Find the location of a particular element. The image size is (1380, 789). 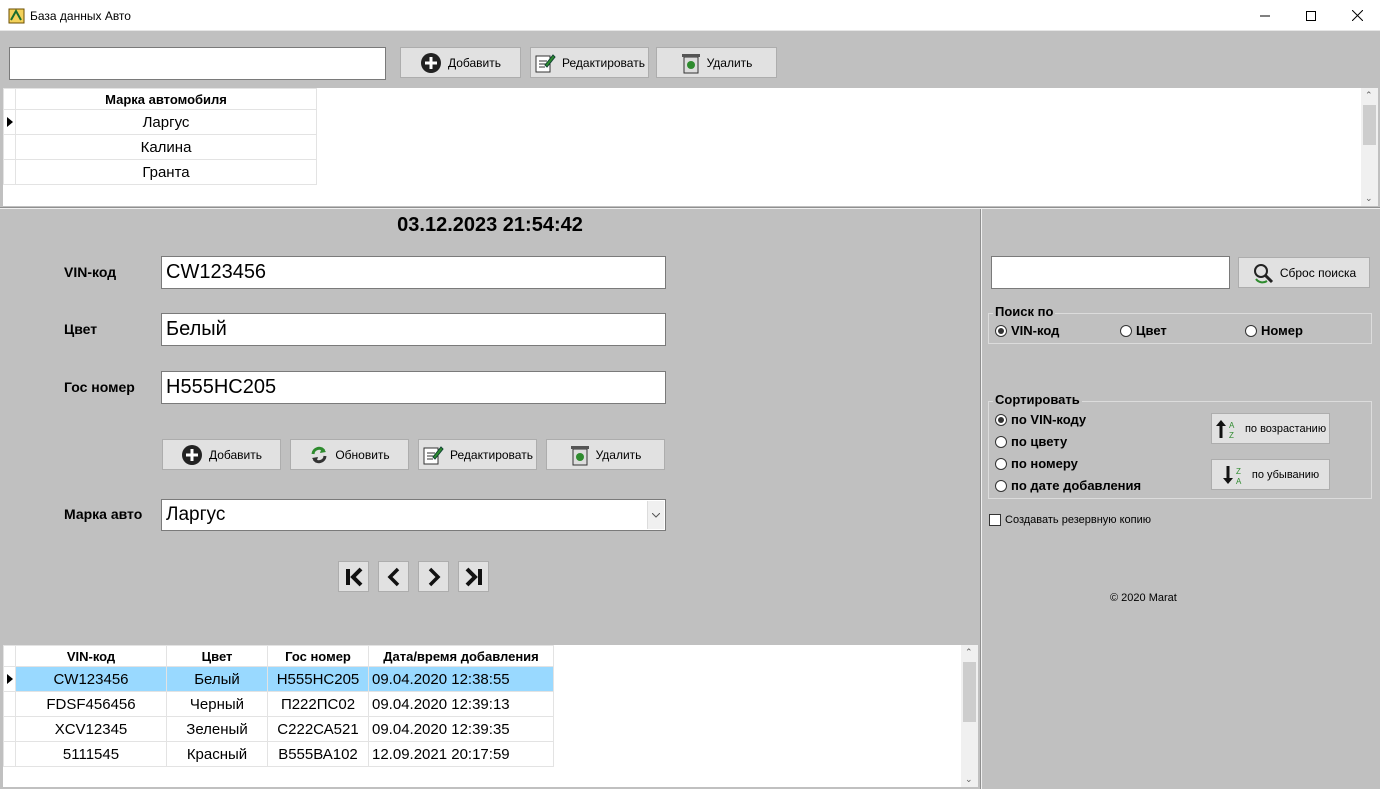

table-row: Калина is located at coordinates (160, 147).